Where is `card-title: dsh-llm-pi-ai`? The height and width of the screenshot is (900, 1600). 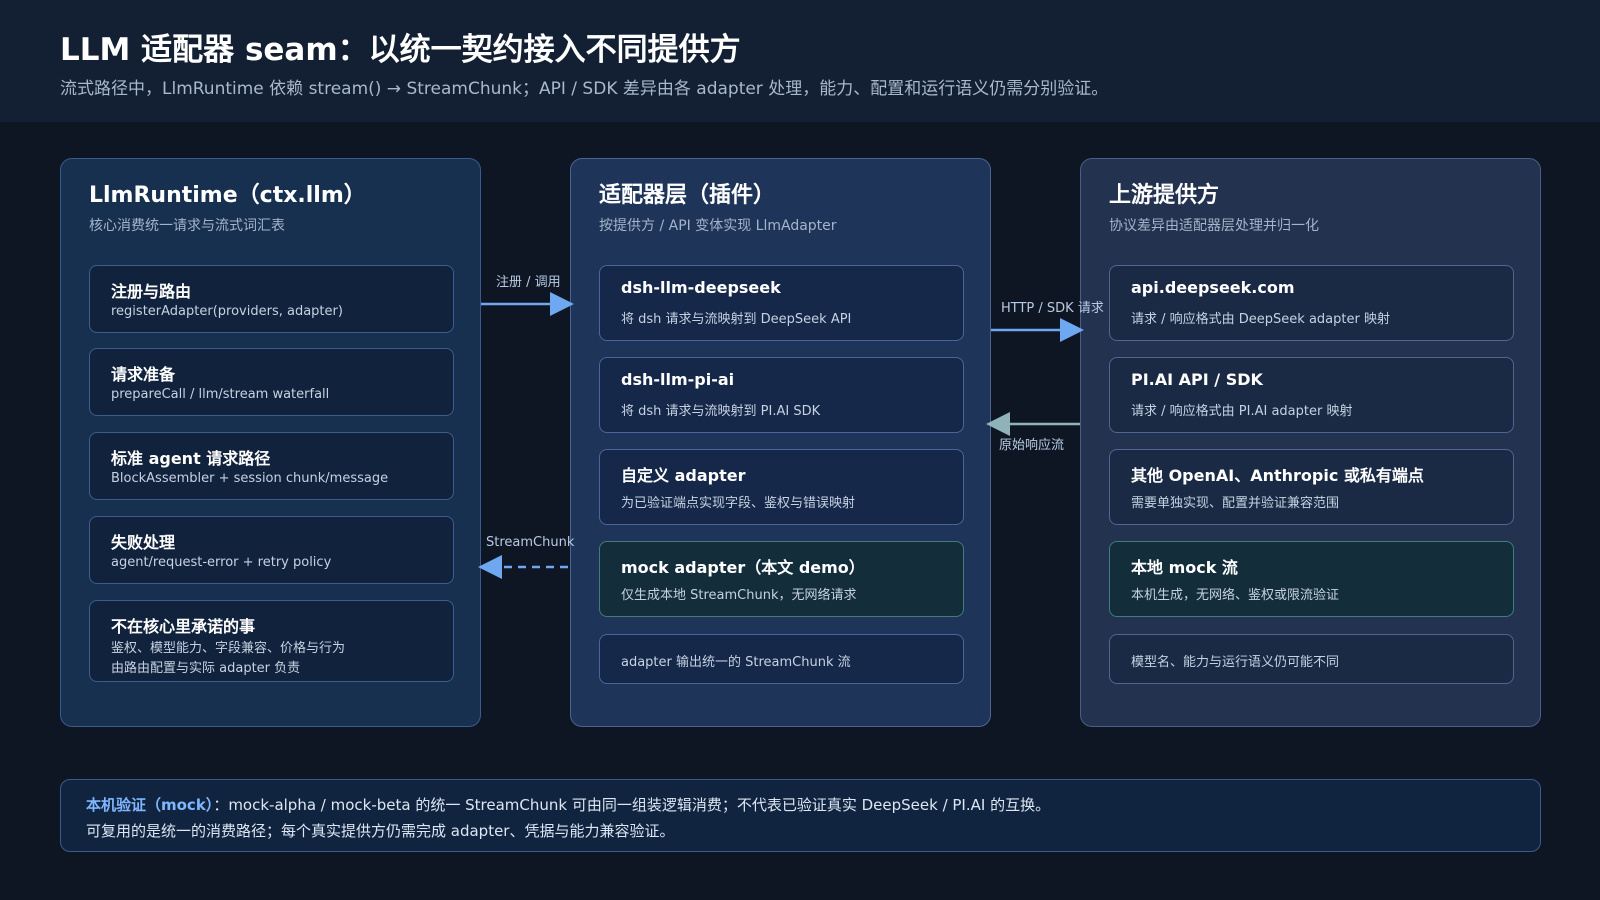
card-title: dsh-llm-pi-ai is located at coordinates (678, 379).